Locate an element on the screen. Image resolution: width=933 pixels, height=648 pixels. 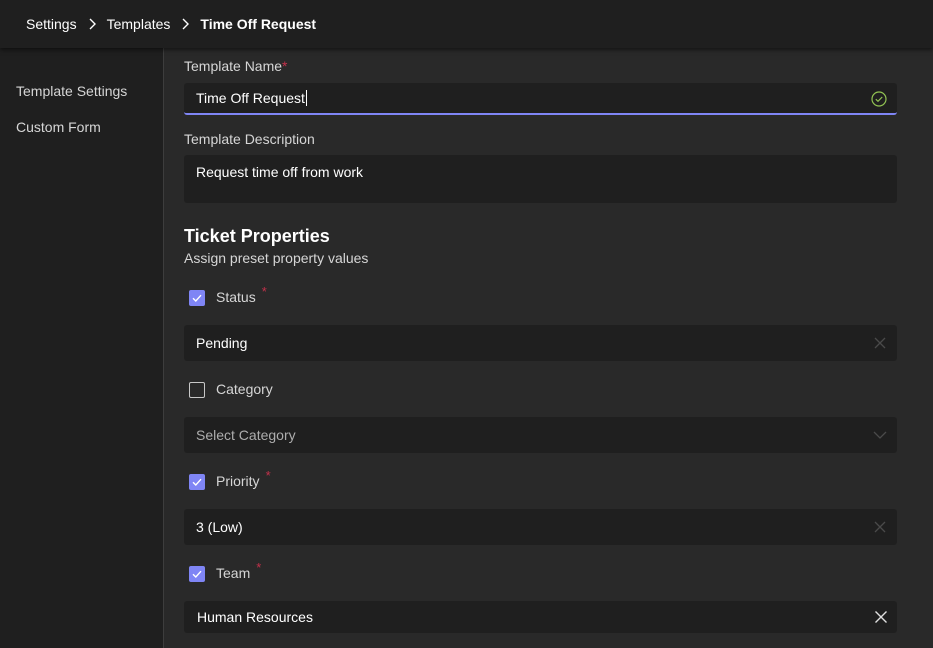
check-circle-icon is located at coordinates (879, 100).